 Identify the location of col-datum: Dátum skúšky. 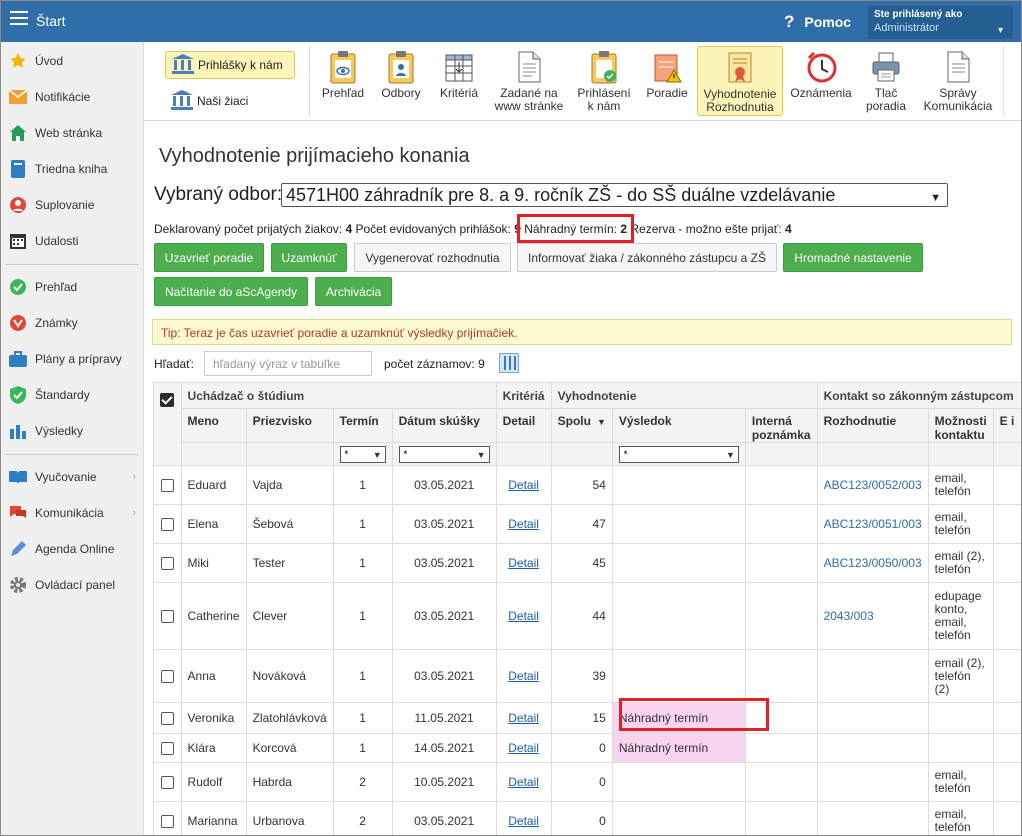
(444, 425).